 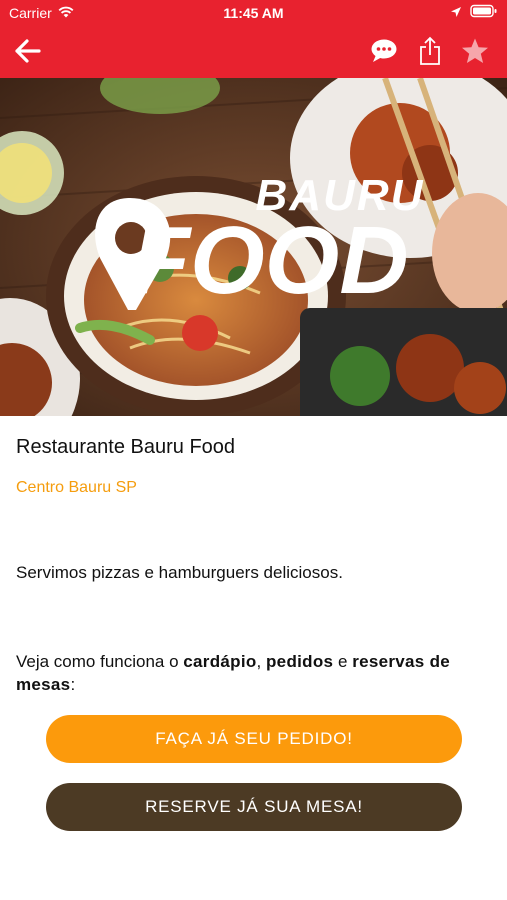 I want to click on howto-orders: pedidos, so click(x=300, y=661).